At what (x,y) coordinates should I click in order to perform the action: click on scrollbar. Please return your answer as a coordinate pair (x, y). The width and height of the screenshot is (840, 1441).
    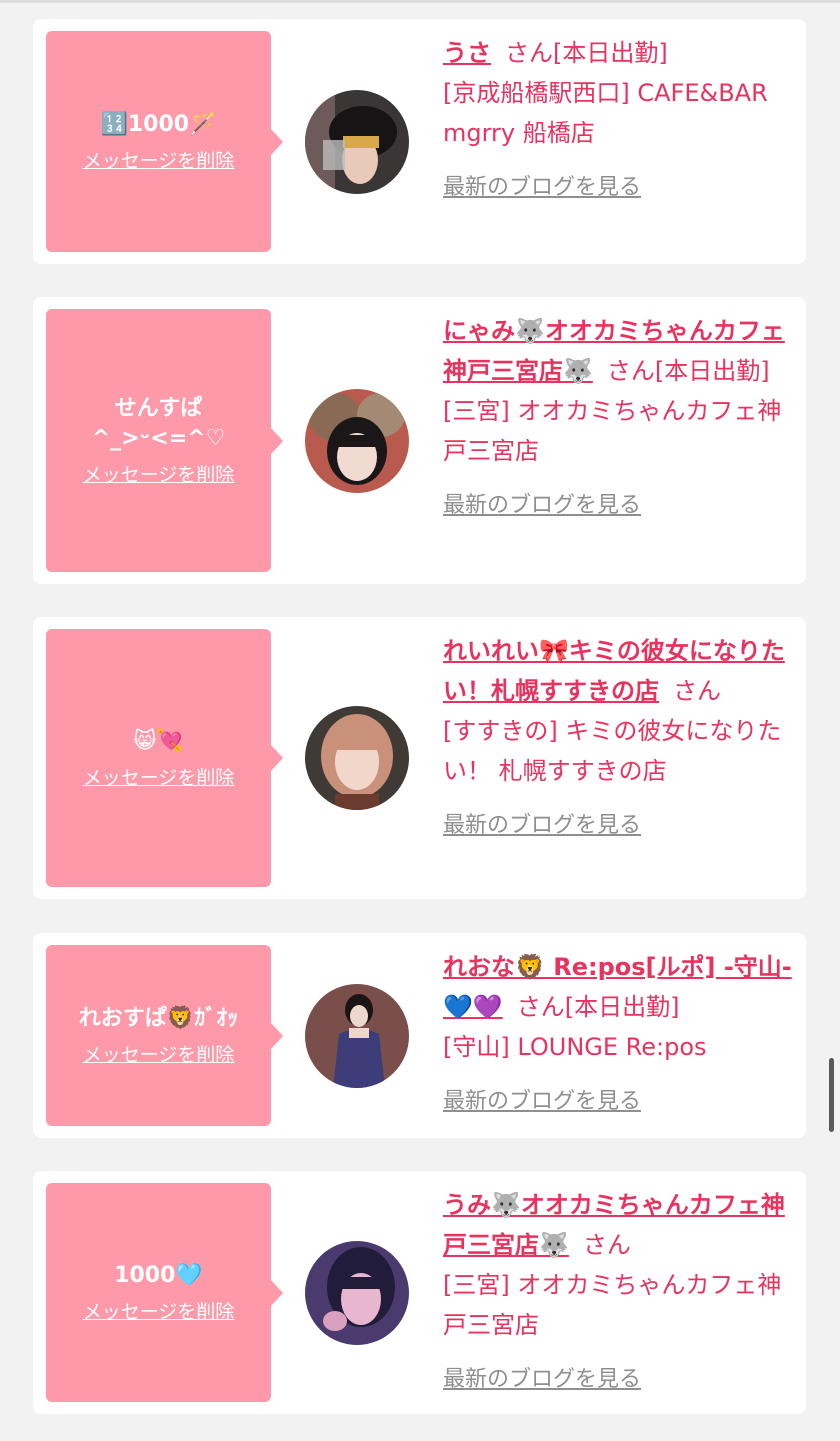
    Looking at the image, I should click on (831, 1095).